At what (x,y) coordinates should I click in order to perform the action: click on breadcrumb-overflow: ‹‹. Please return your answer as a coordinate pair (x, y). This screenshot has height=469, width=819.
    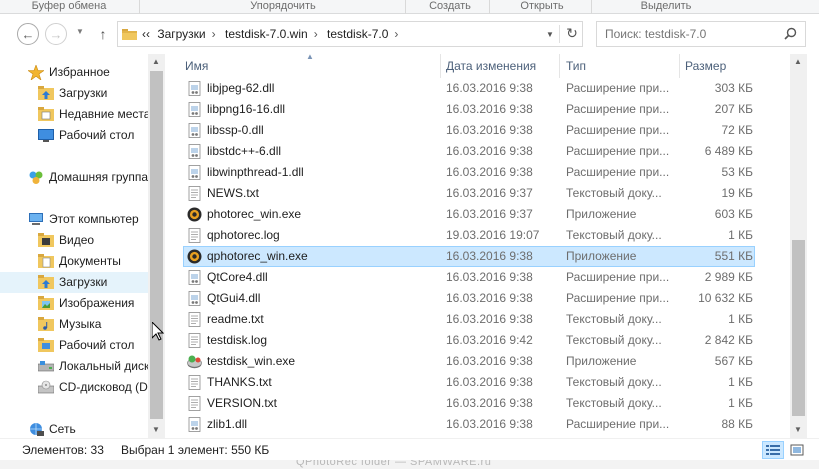
    Looking at the image, I should click on (146, 34).